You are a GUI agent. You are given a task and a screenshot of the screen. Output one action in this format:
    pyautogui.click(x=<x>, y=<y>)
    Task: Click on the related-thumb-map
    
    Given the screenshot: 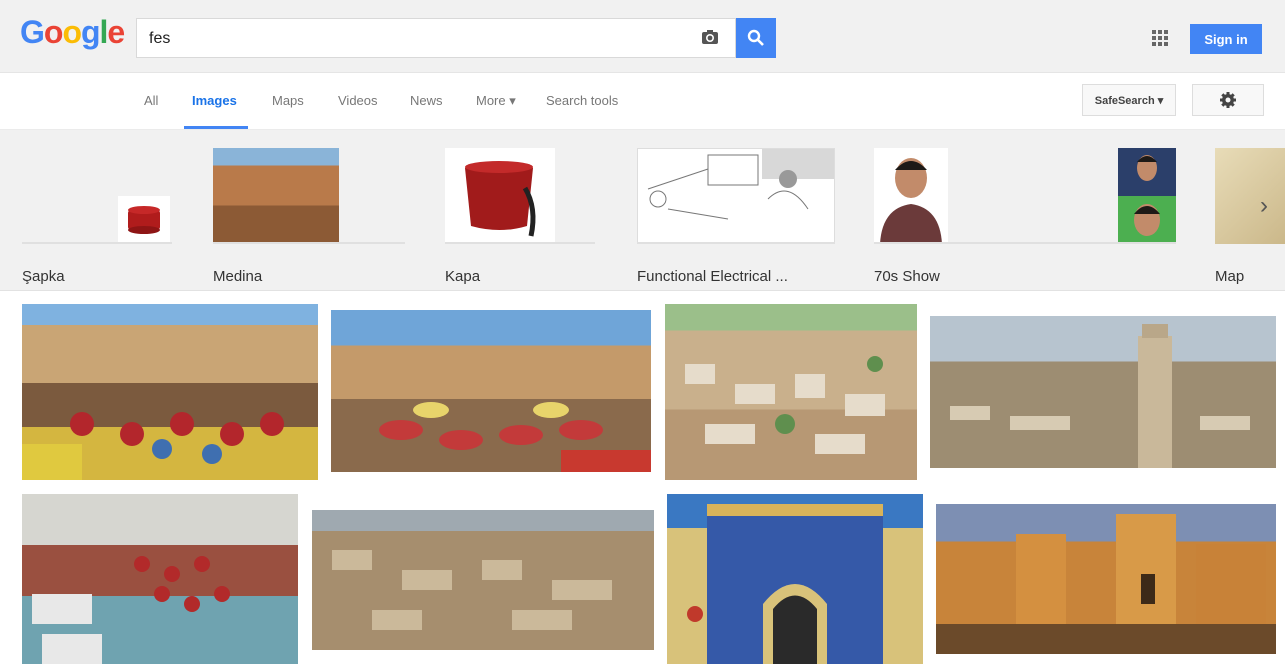 What is the action you would take?
    pyautogui.click(x=1250, y=196)
    